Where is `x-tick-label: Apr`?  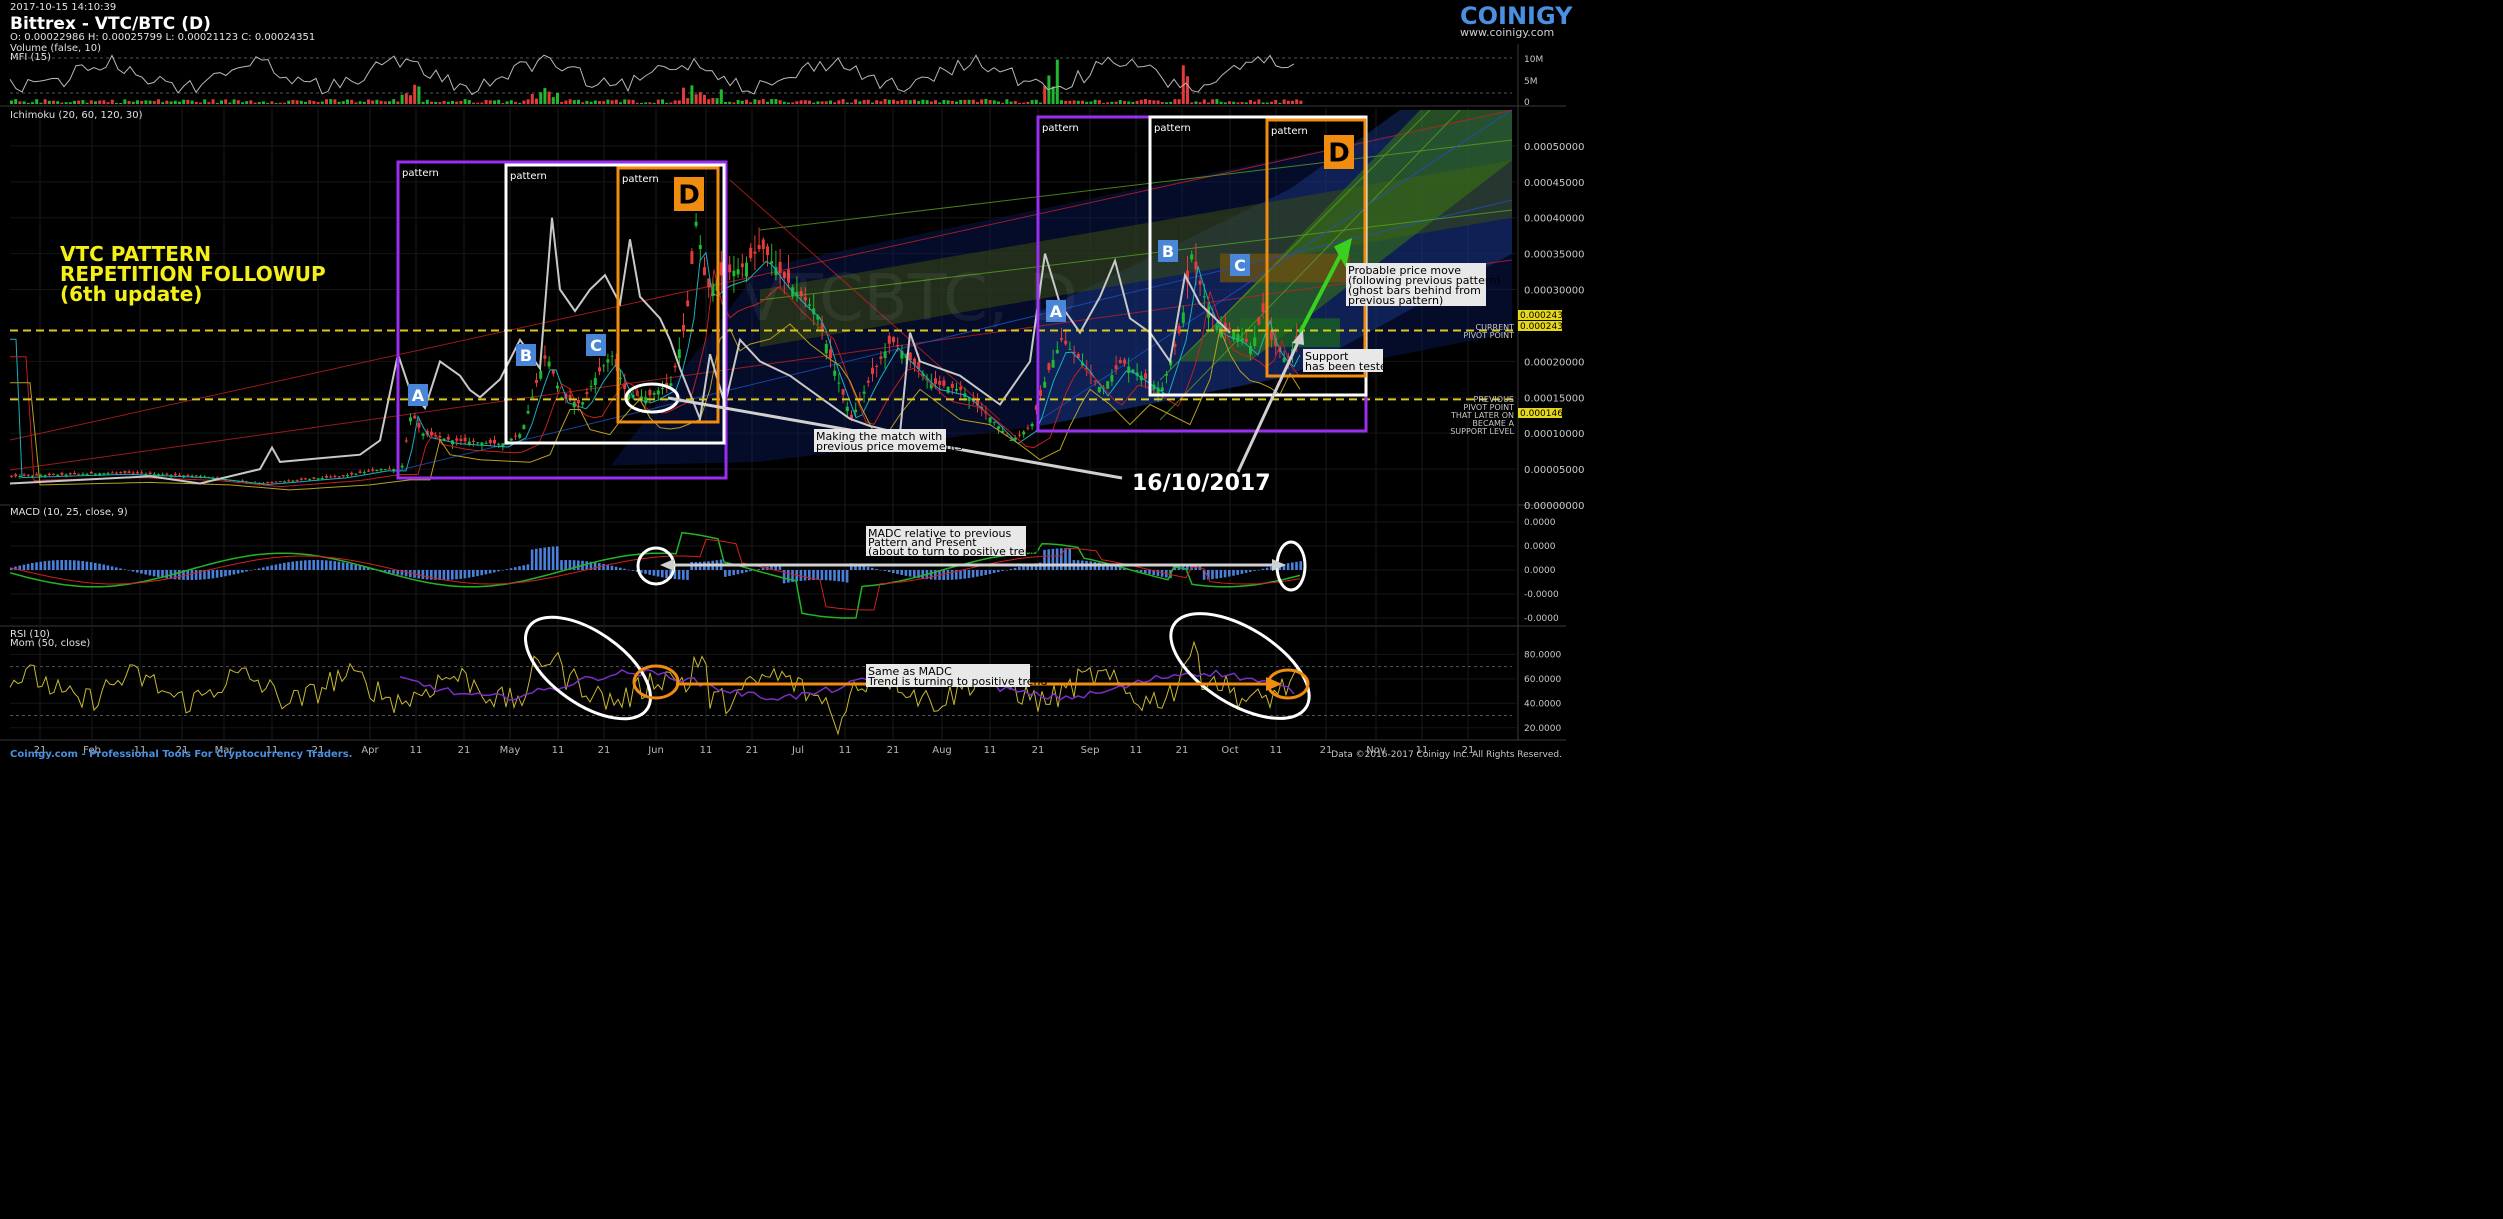 x-tick-label: Apr is located at coordinates (370, 750).